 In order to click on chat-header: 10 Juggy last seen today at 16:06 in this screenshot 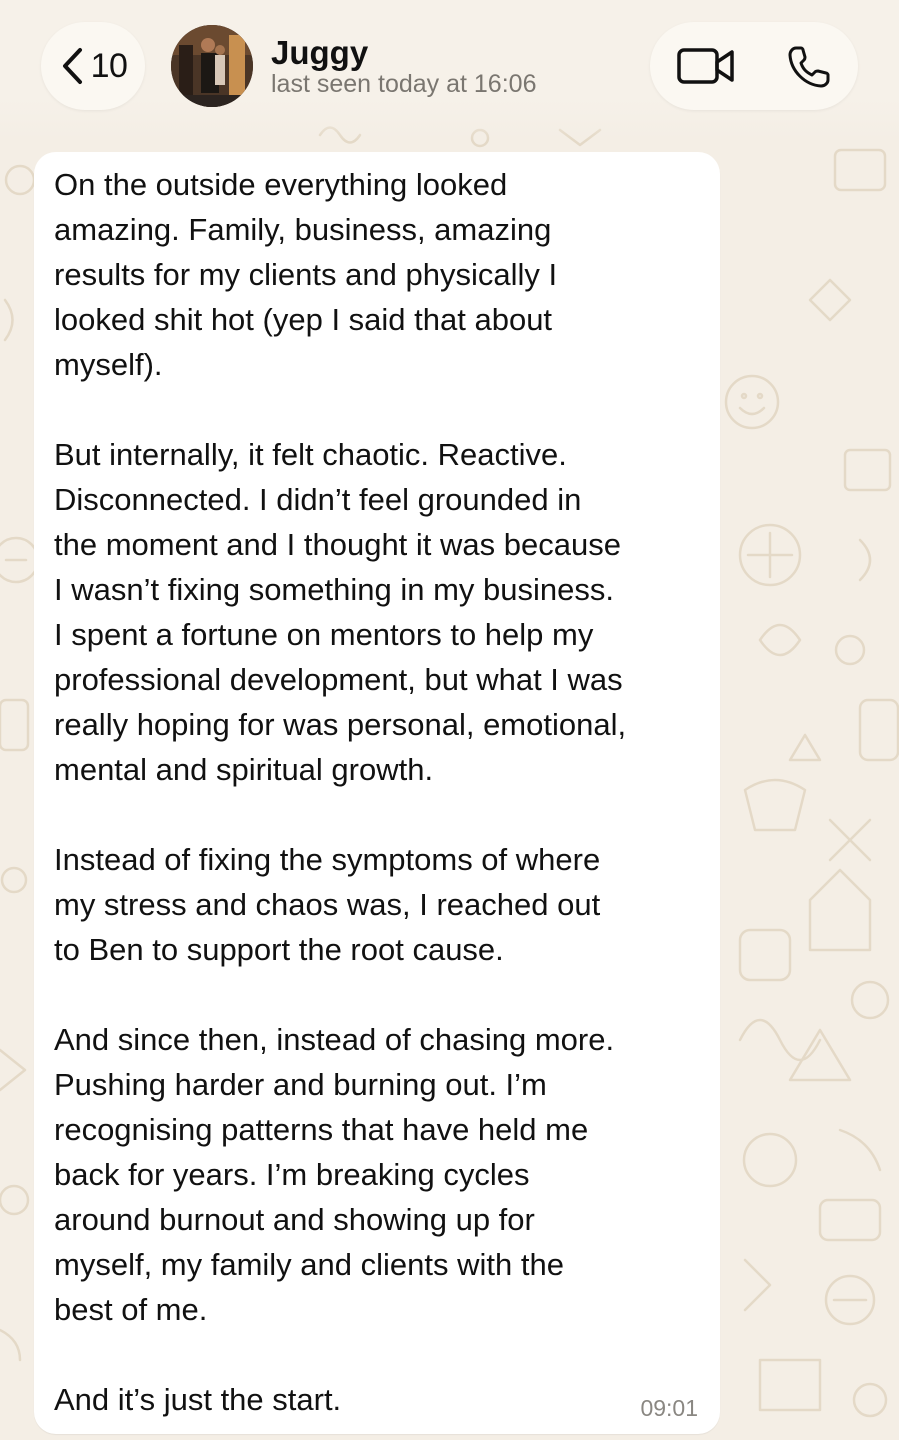, I will do `click(449, 70)`.